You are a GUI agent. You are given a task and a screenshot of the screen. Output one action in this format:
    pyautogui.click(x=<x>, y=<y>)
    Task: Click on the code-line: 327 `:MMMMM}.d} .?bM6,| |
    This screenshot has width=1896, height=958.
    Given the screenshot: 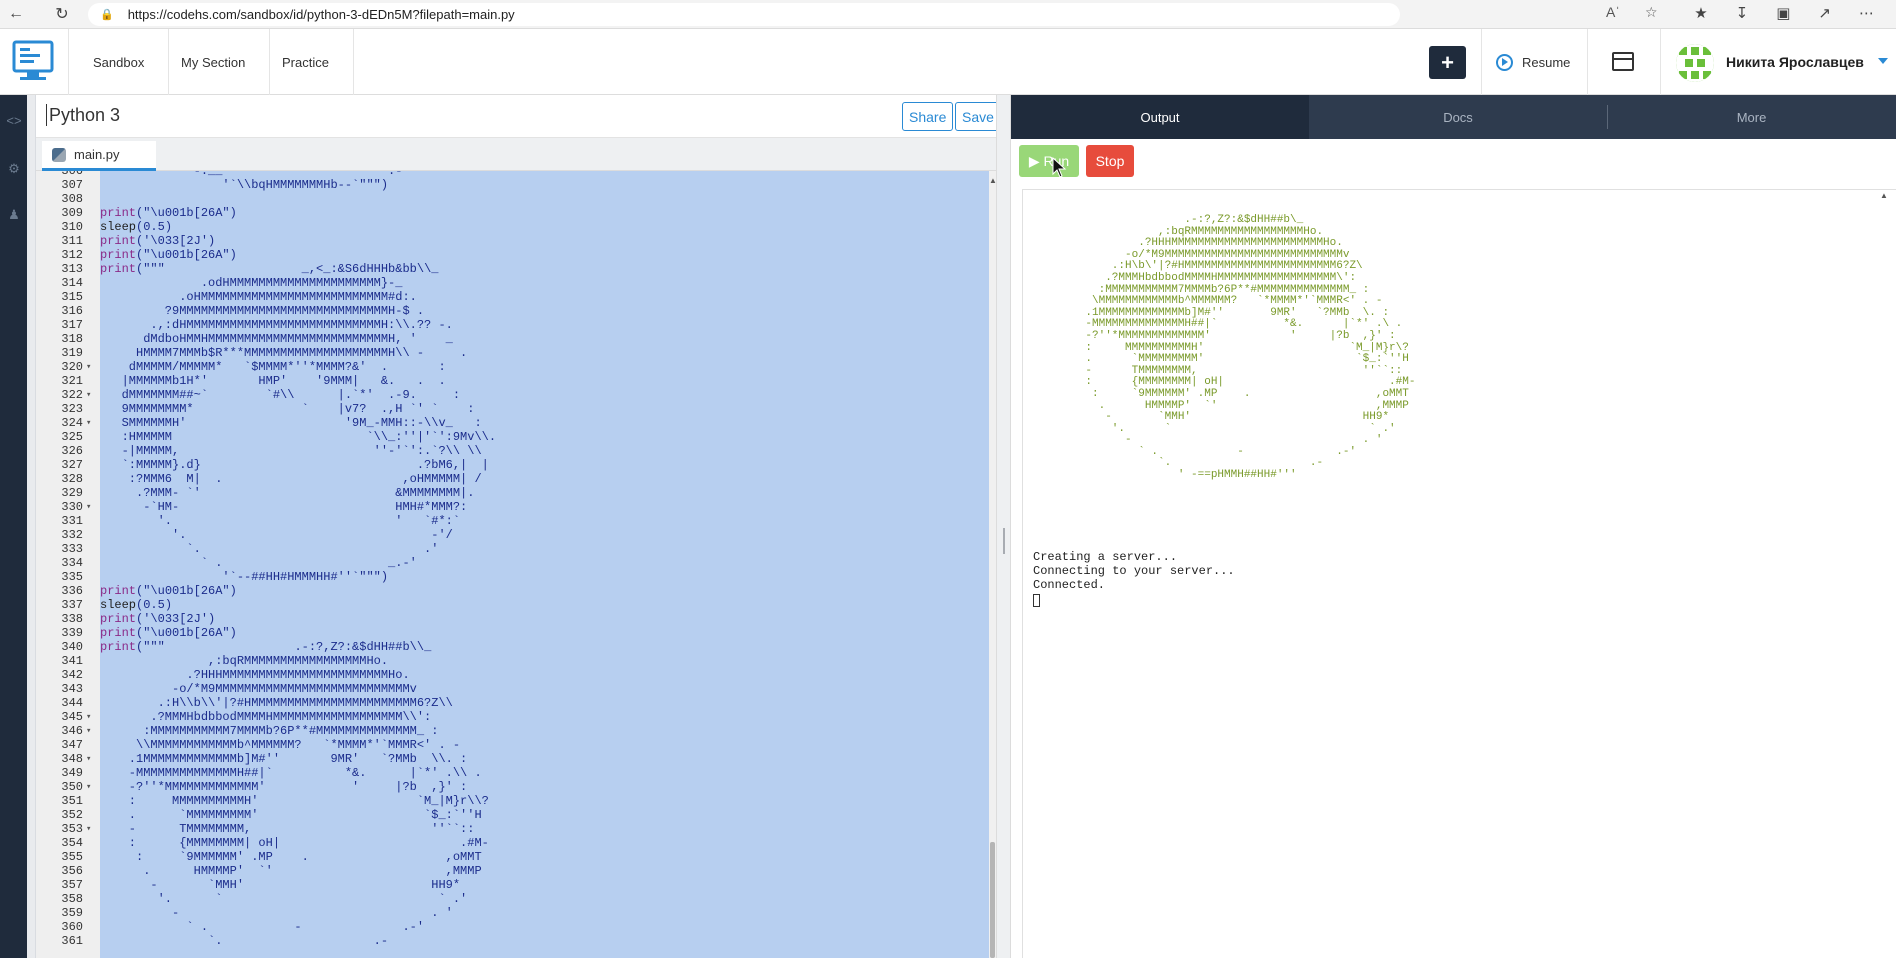 What is the action you would take?
    pyautogui.click(x=512, y=465)
    